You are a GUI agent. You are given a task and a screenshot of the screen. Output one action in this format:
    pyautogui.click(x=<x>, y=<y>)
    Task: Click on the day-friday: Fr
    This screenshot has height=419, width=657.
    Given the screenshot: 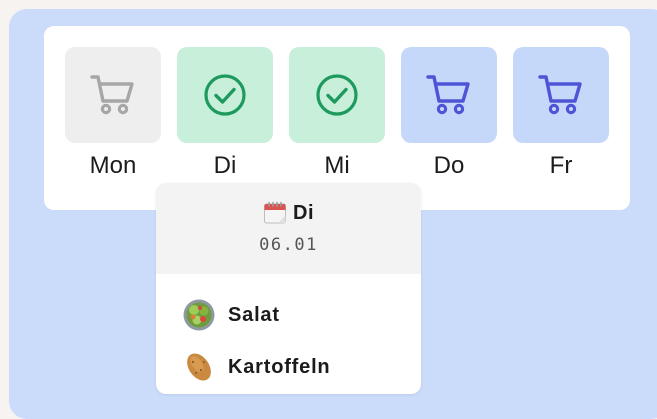 What is the action you would take?
    pyautogui.click(x=561, y=113)
    